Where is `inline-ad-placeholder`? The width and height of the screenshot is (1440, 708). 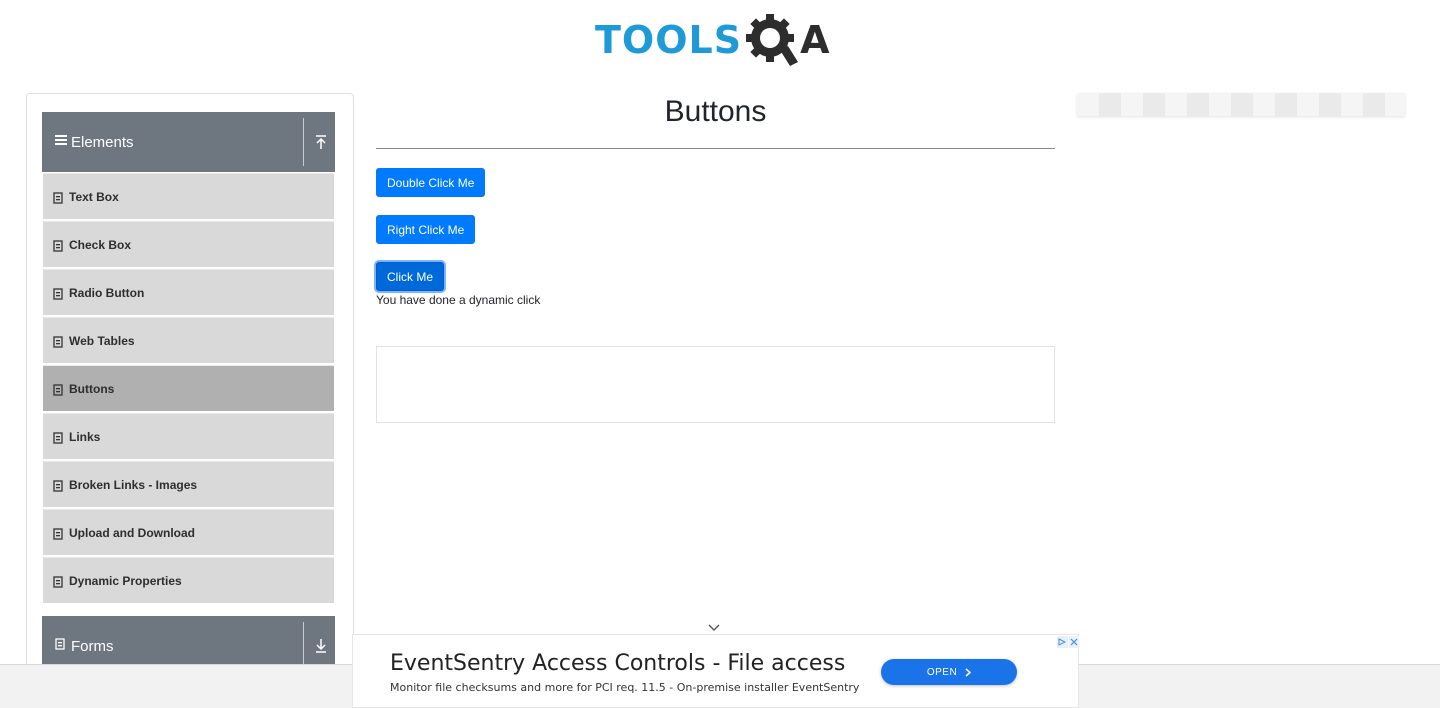
inline-ad-placeholder is located at coordinates (715, 384).